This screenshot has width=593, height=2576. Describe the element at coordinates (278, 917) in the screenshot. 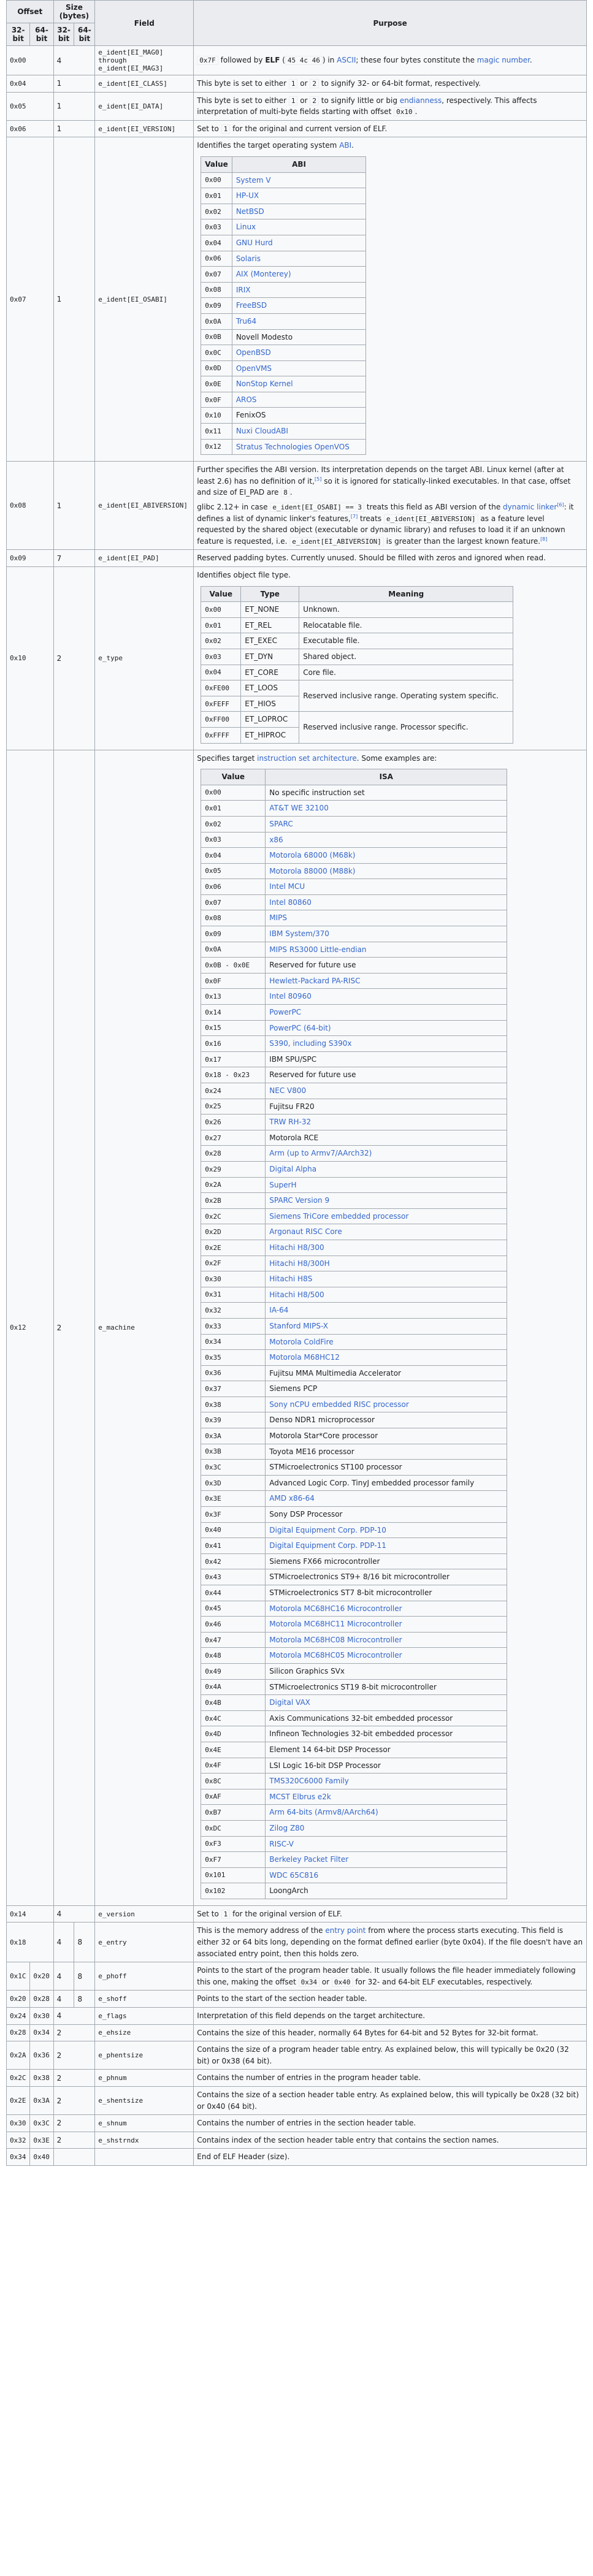

I see `machine-isa-link: MIPS` at that location.